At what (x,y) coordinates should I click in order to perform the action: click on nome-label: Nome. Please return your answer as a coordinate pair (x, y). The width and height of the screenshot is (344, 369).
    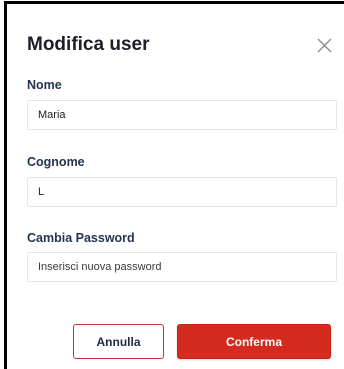
    Looking at the image, I should click on (44, 85).